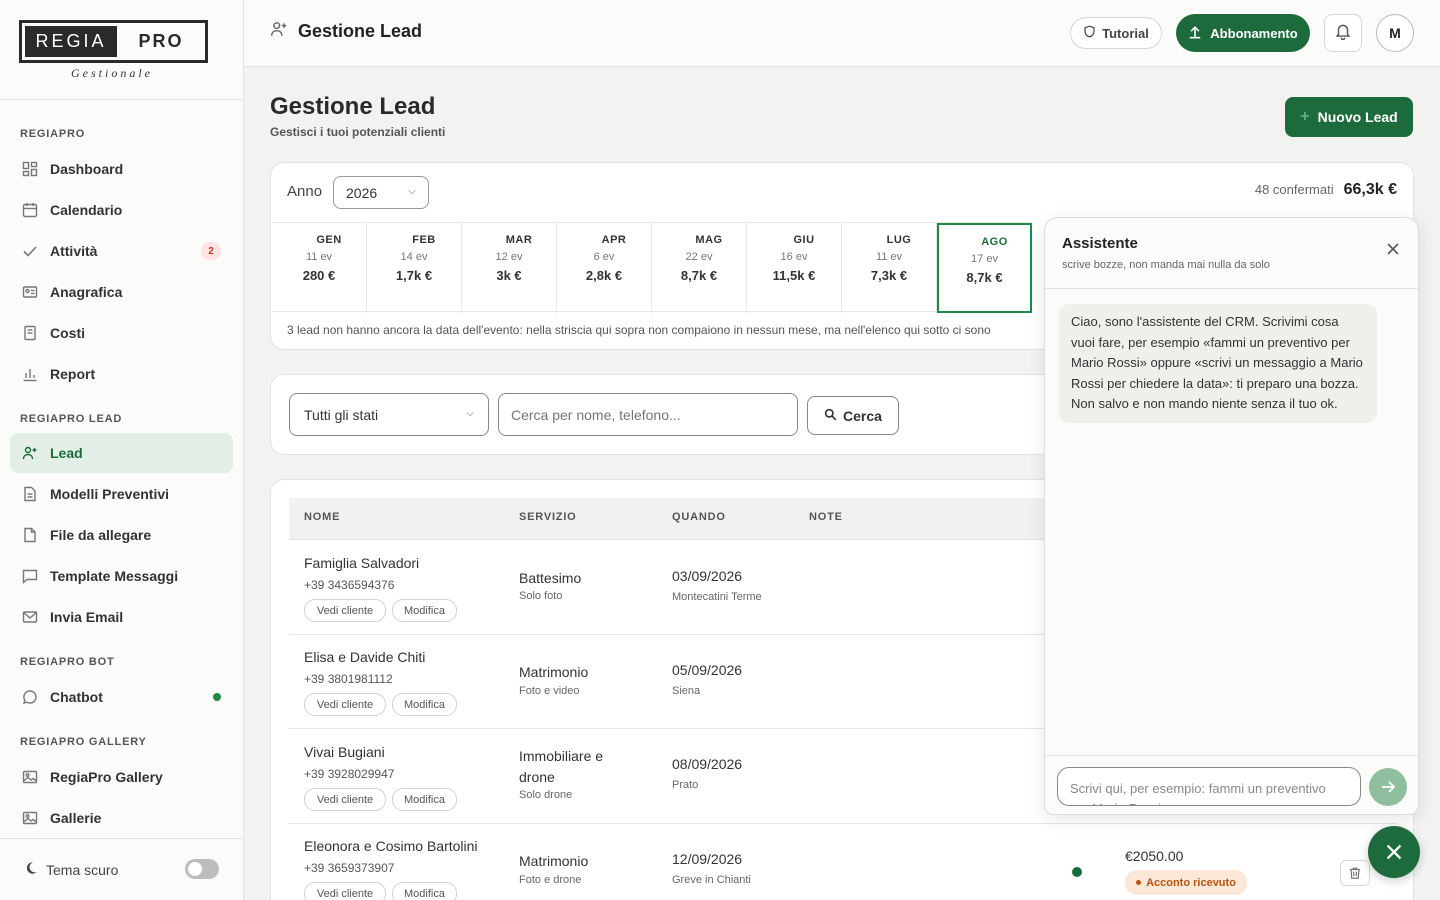  Describe the element at coordinates (1116, 33) in the screenshot. I see `tutorial-button: Tutorial` at that location.